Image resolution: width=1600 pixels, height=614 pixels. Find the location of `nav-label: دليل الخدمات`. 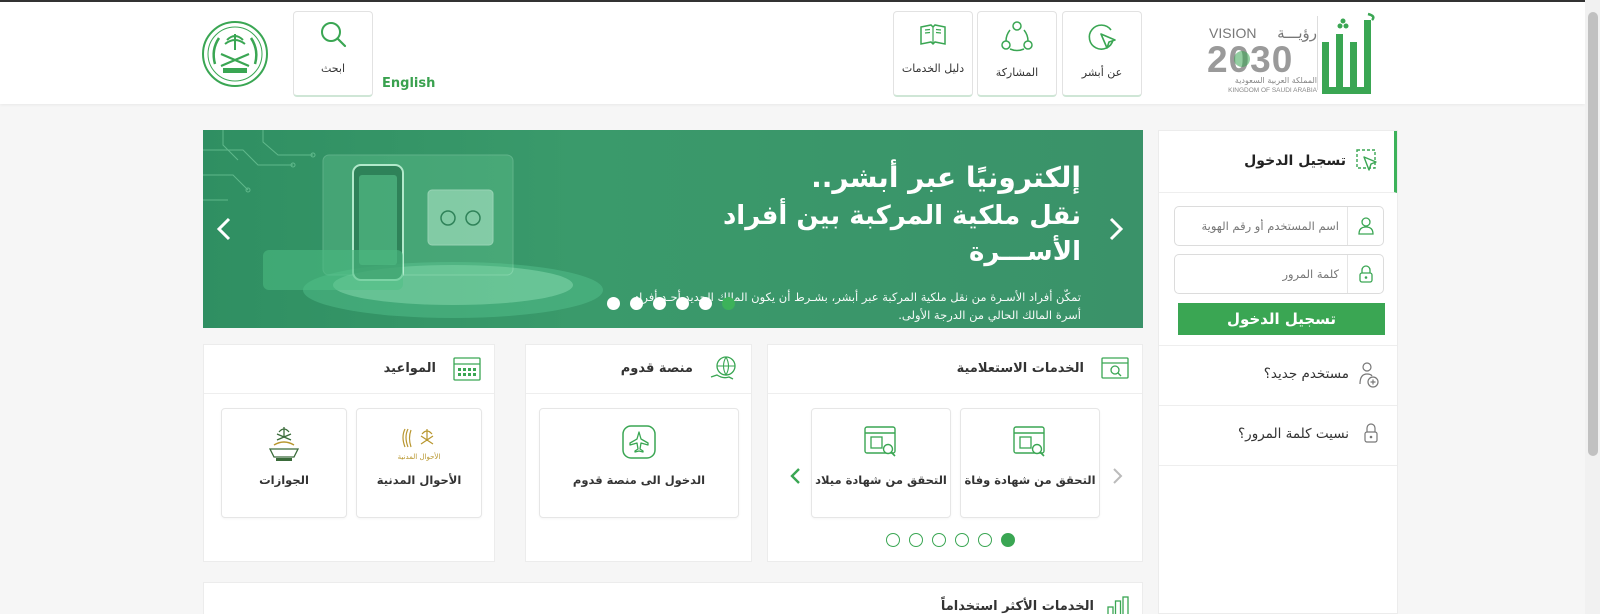

nav-label: دليل الخدمات is located at coordinates (933, 68).